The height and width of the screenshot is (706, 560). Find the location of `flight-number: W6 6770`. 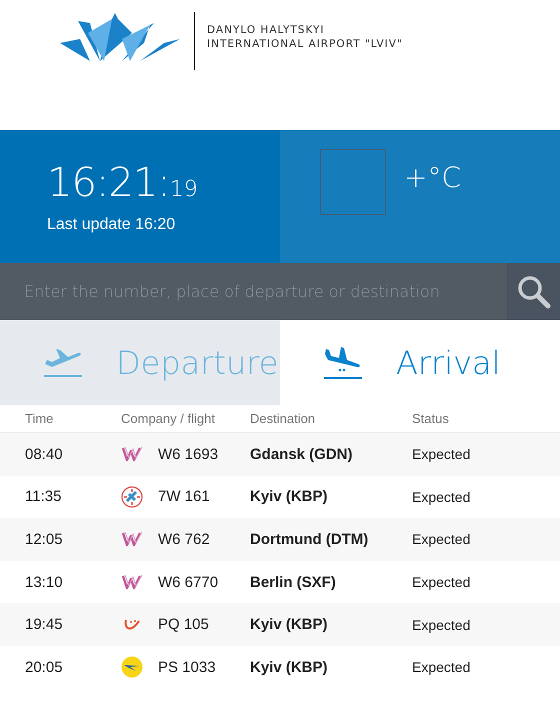

flight-number: W6 6770 is located at coordinates (188, 582).